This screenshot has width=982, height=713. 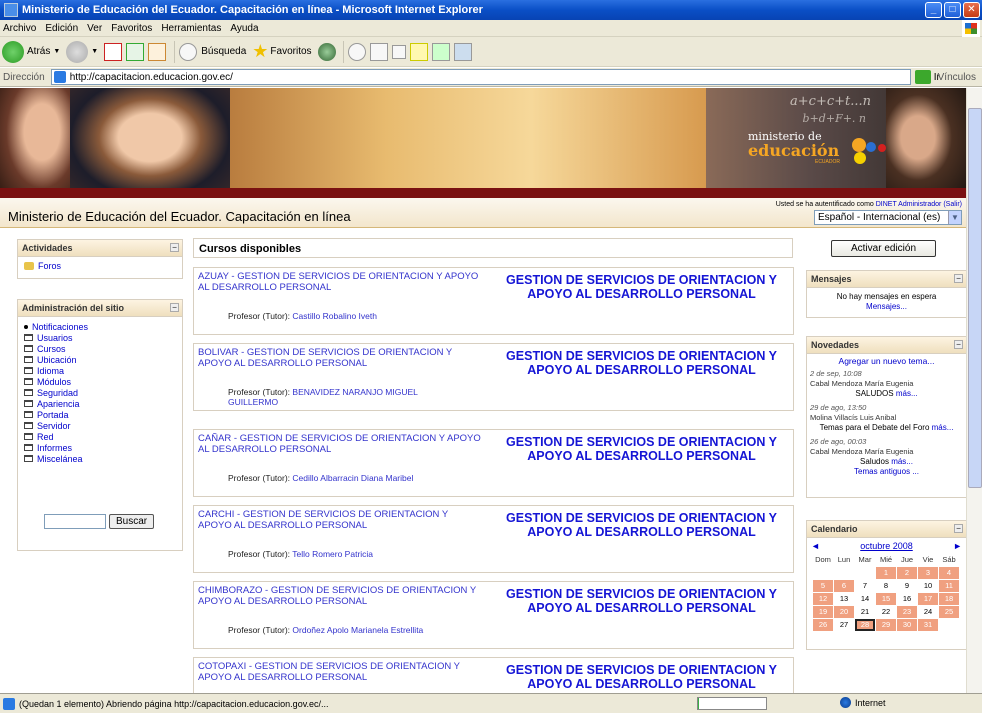 What do you see at coordinates (952, 204) in the screenshot?
I see `logout-link: (Salir)` at bounding box center [952, 204].